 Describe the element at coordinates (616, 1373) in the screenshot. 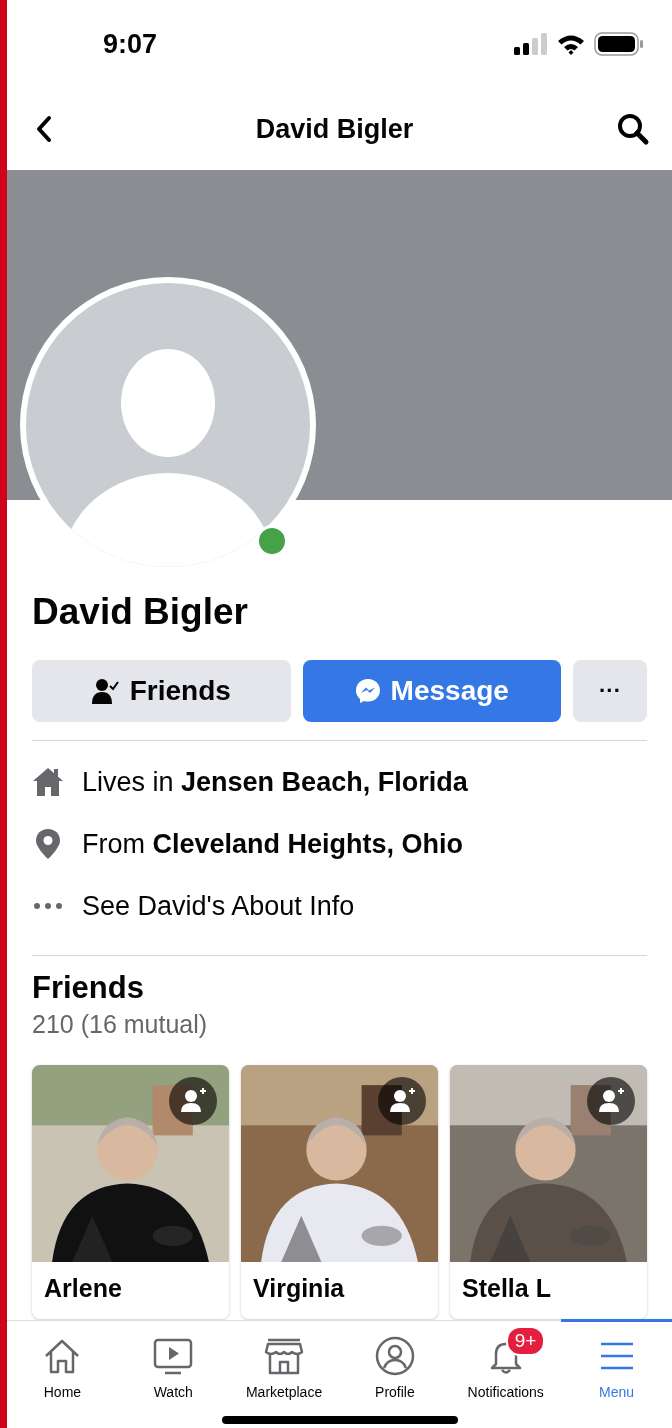

I see `tab-item: Menu` at that location.